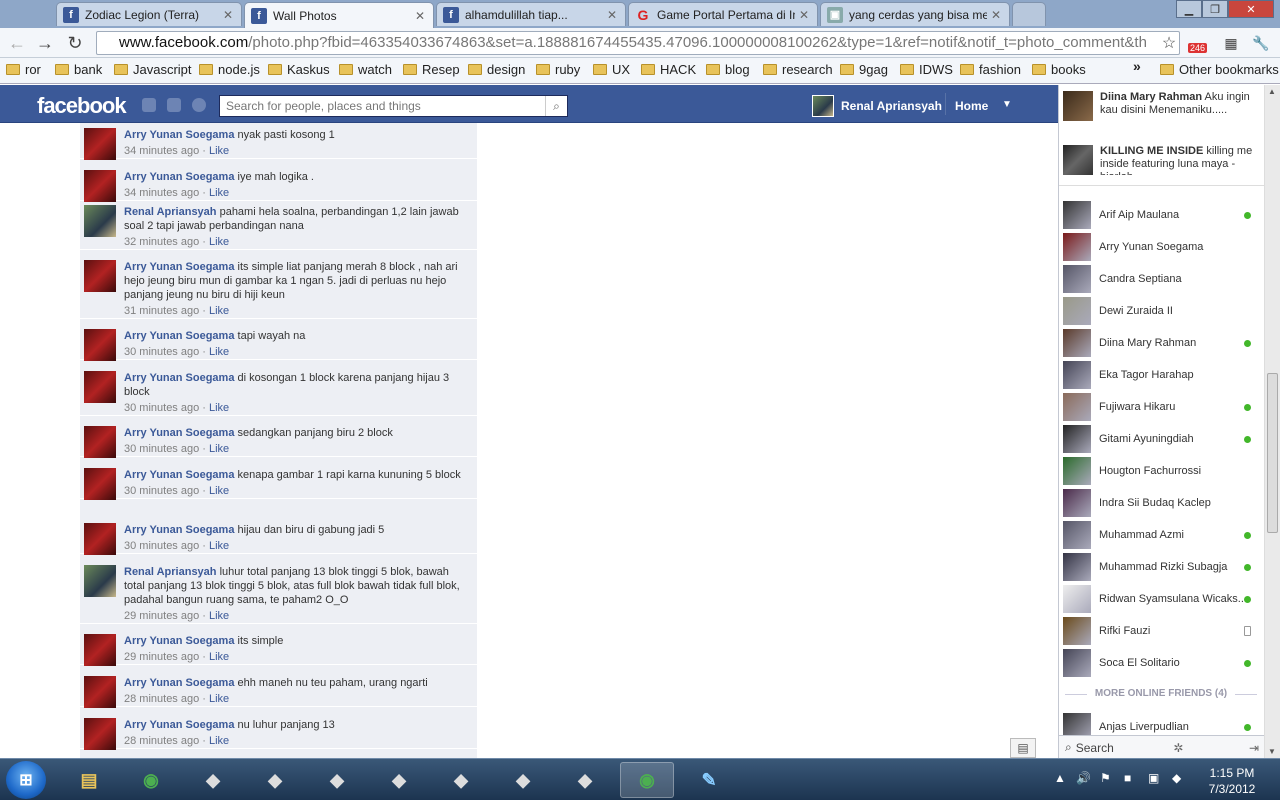 The image size is (1280, 800). What do you see at coordinates (1261, 43) in the screenshot?
I see `wrench-icon: 🔧` at bounding box center [1261, 43].